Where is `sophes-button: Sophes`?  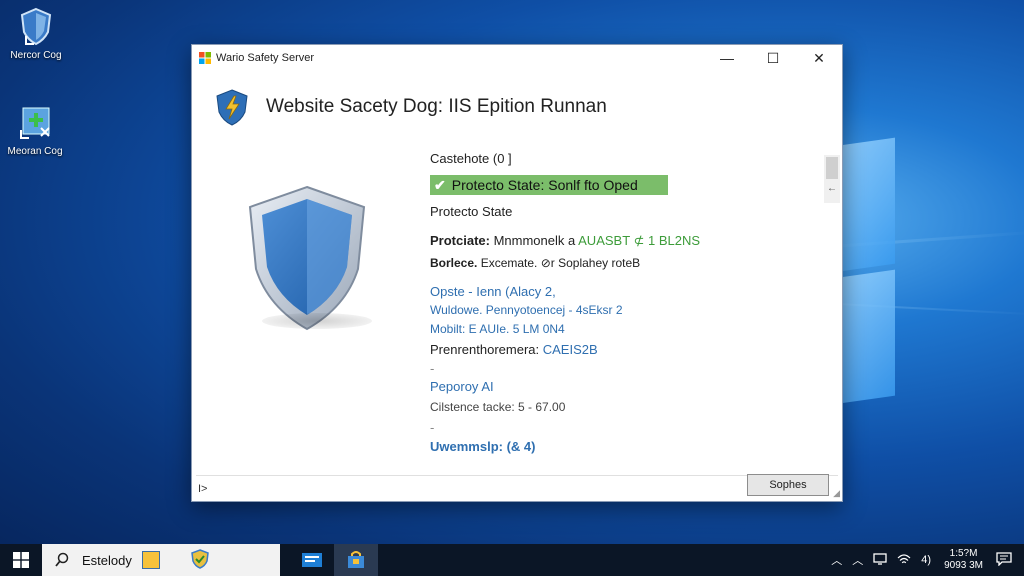 sophes-button: Sophes is located at coordinates (788, 485).